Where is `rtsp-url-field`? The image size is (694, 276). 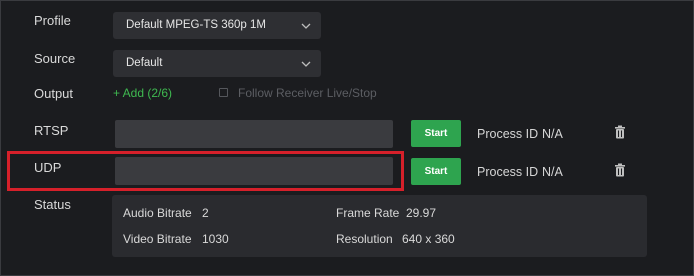
rtsp-url-field is located at coordinates (254, 134).